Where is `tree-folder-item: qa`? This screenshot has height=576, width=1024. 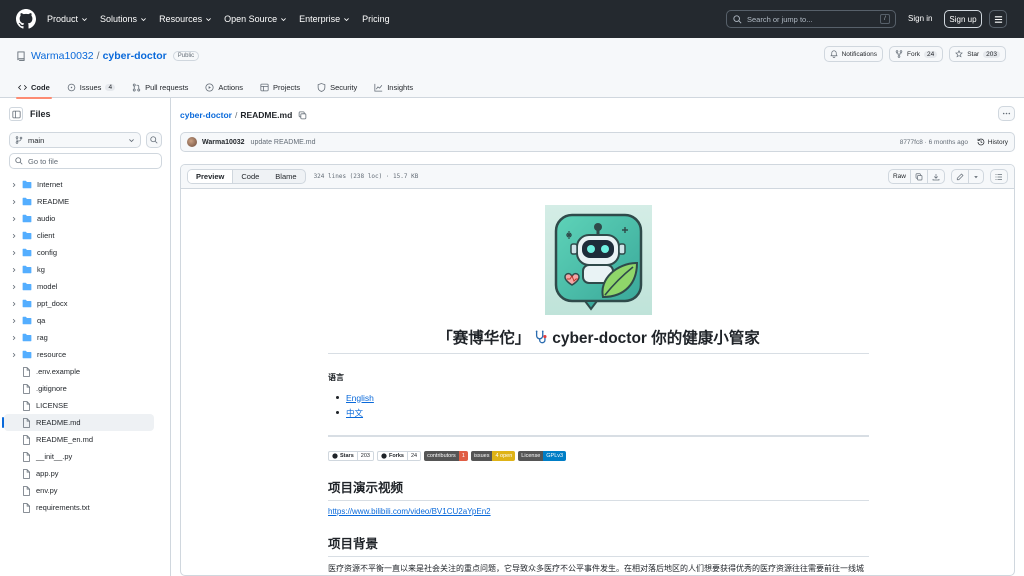 tree-folder-item: qa is located at coordinates (79, 320).